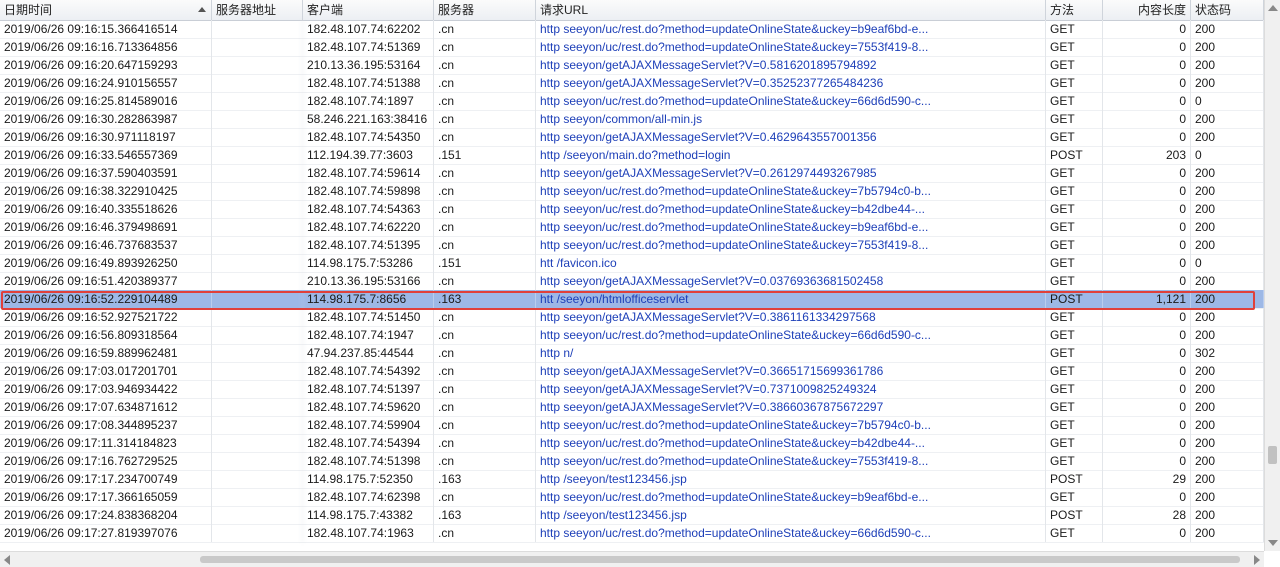  Describe the element at coordinates (106, 335) in the screenshot. I see `cell-time: 2019/06/26 09:16:56.809318564` at that location.